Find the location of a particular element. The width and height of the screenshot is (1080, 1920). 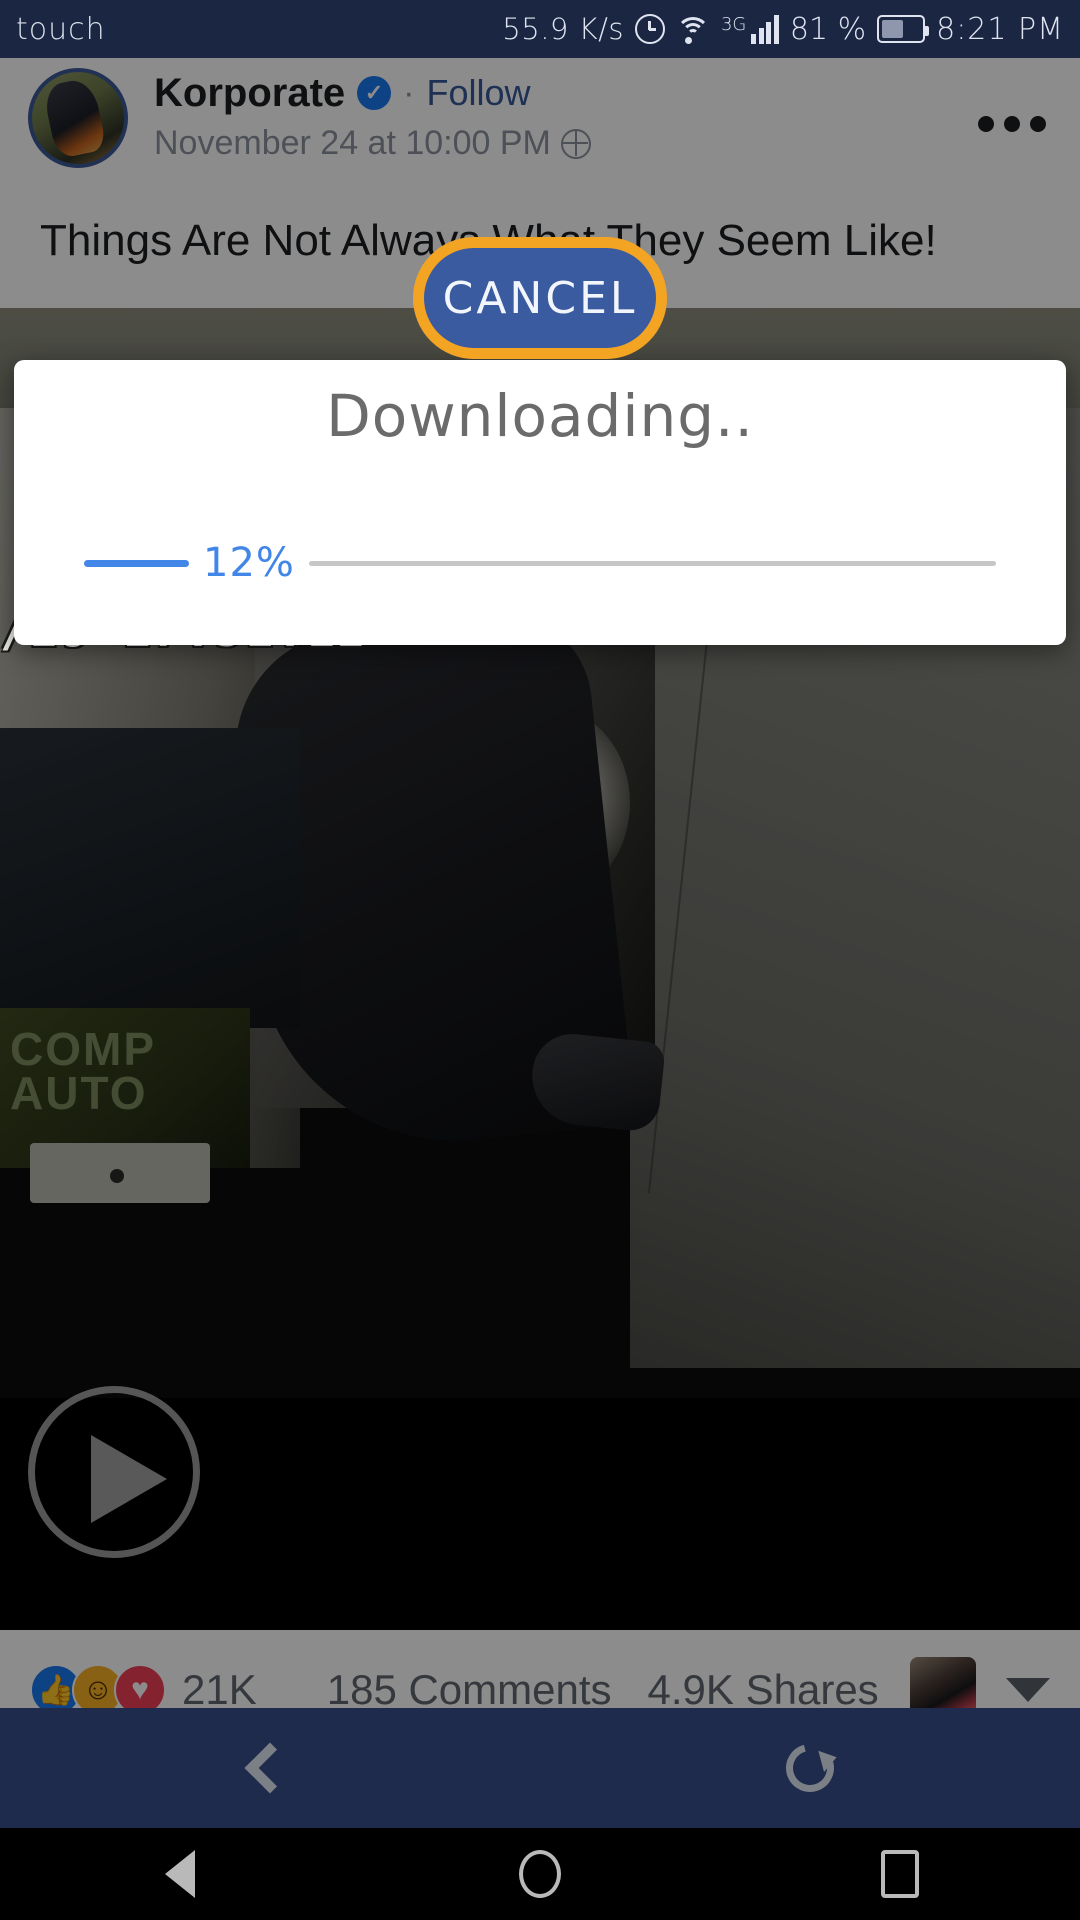

progress-bar: 12% is located at coordinates (540, 563).